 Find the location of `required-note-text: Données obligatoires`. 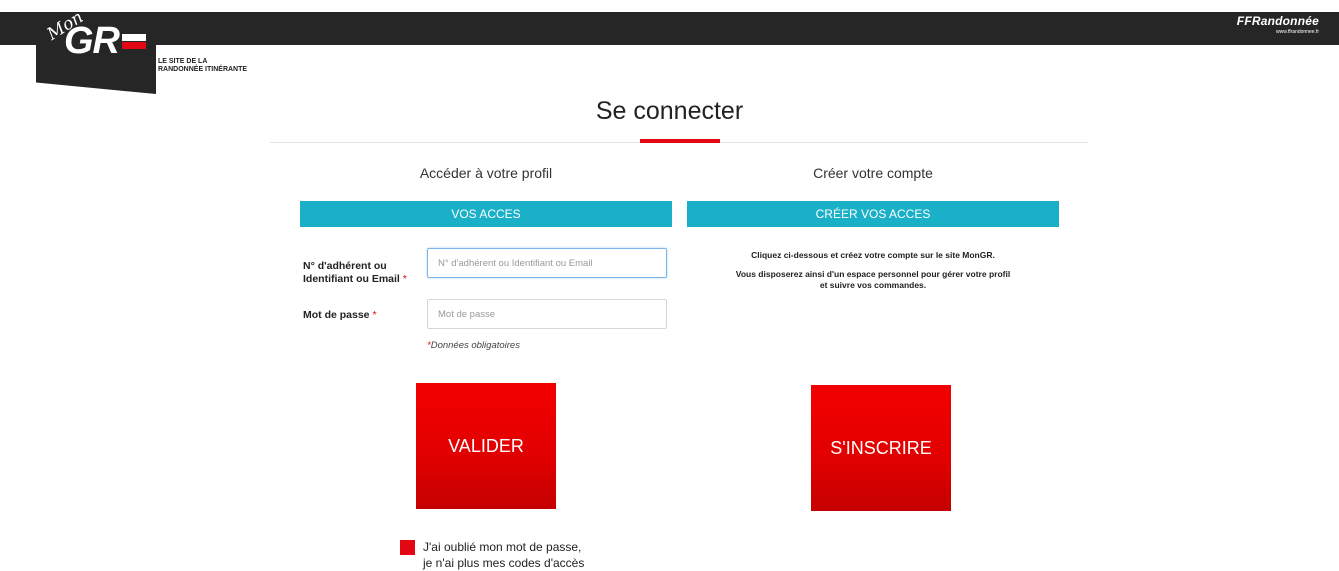

required-note-text: Données obligatoires is located at coordinates (475, 345).